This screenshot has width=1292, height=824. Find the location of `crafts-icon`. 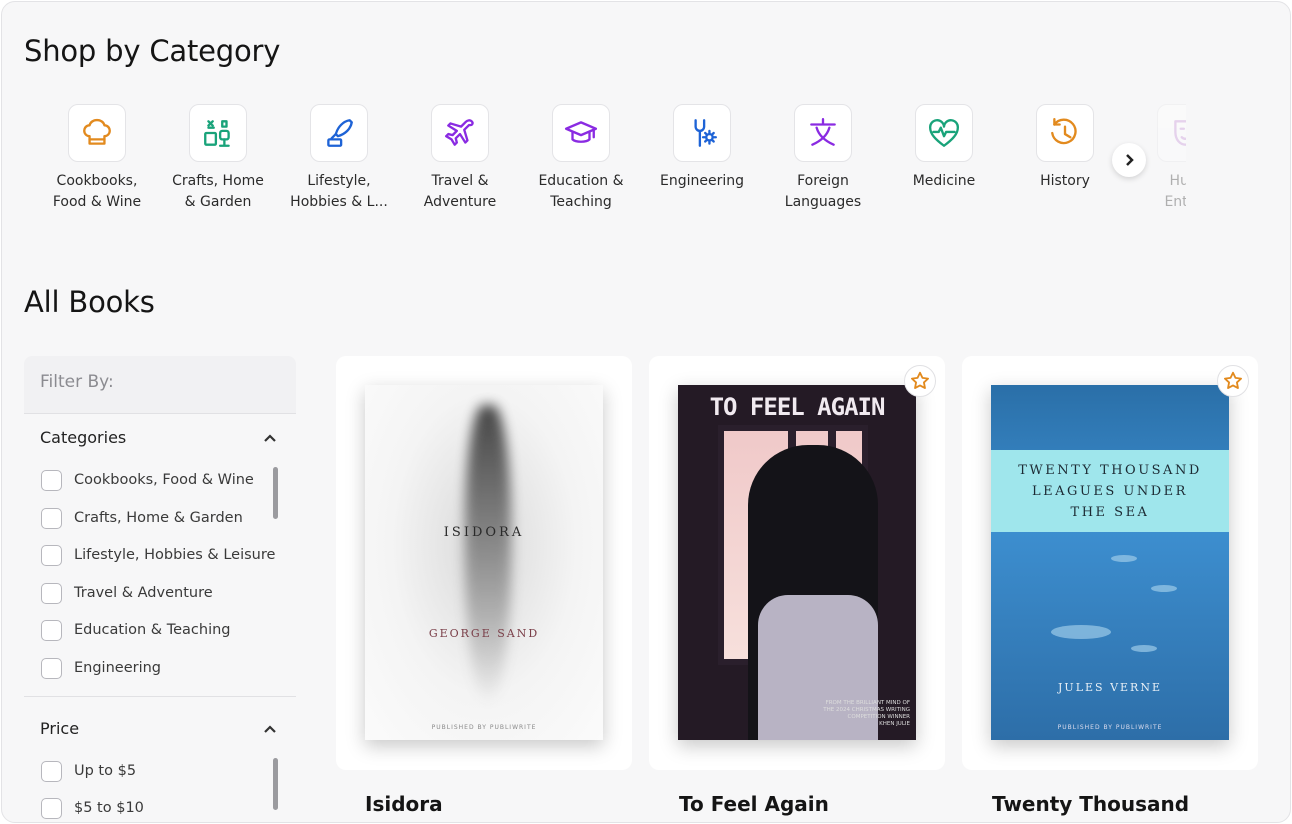

crafts-icon is located at coordinates (217, 133).